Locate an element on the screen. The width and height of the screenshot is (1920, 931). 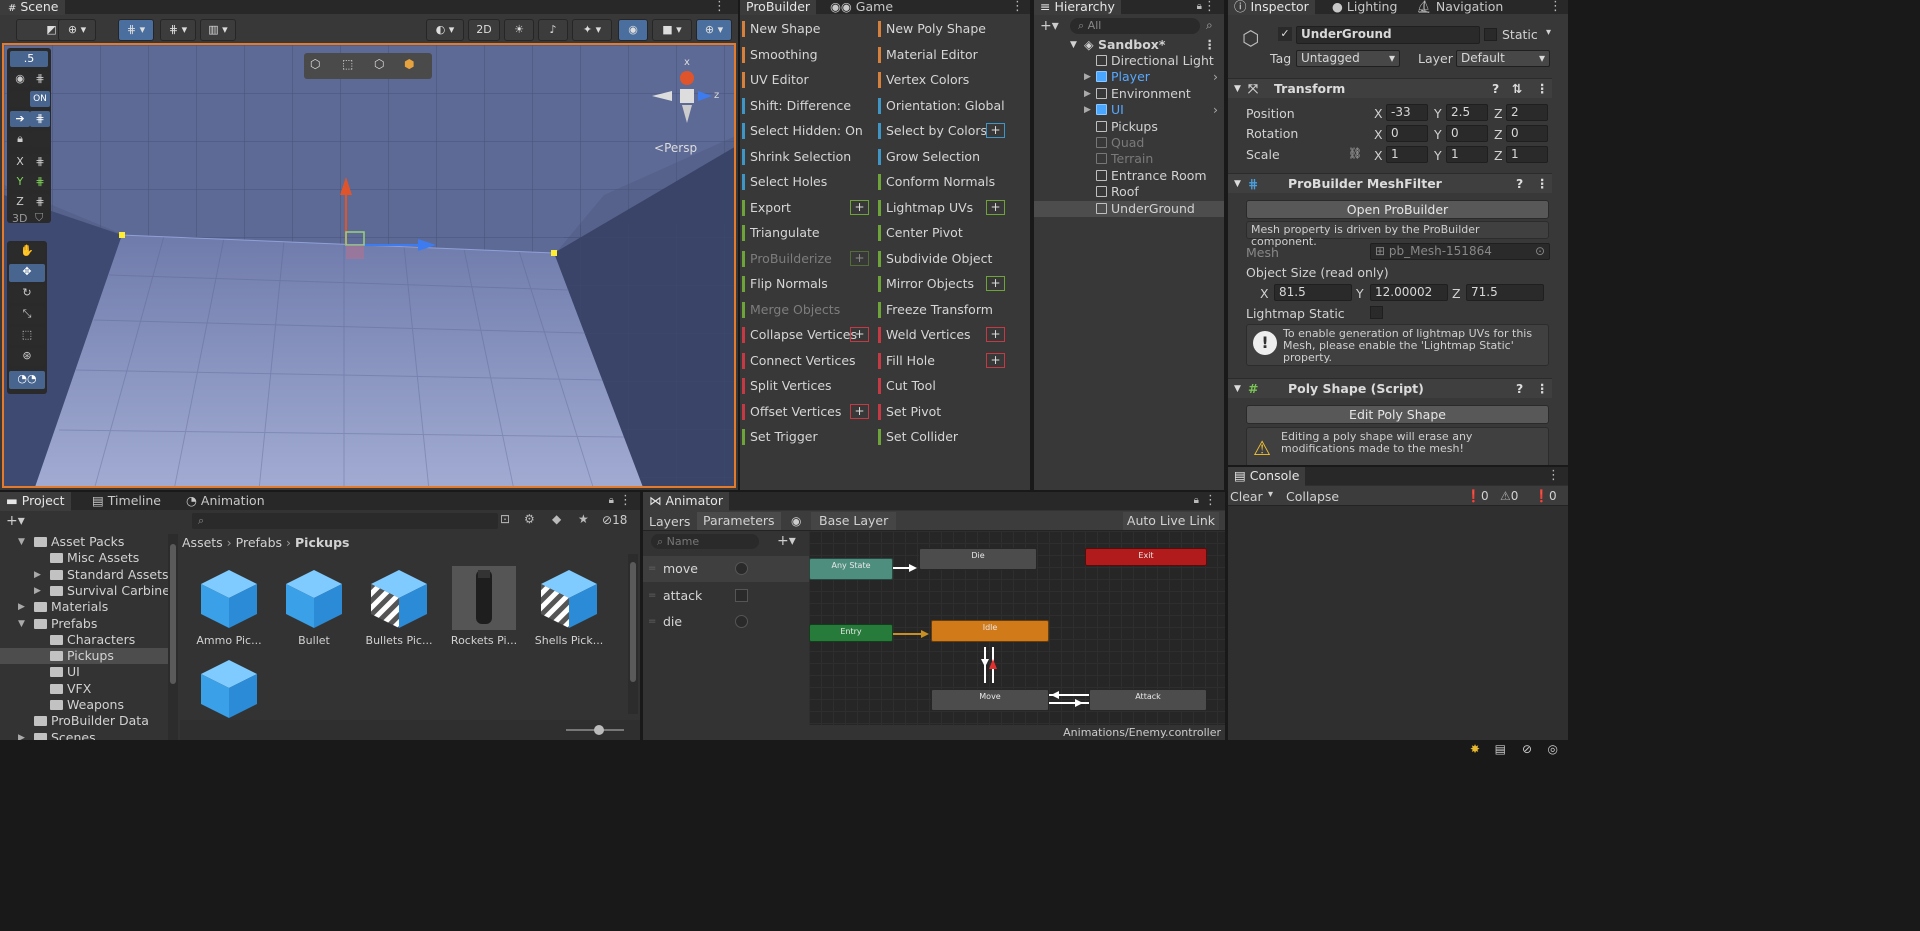
pb-action-split-vertices: Split Vertices is located at coordinates (787, 386).